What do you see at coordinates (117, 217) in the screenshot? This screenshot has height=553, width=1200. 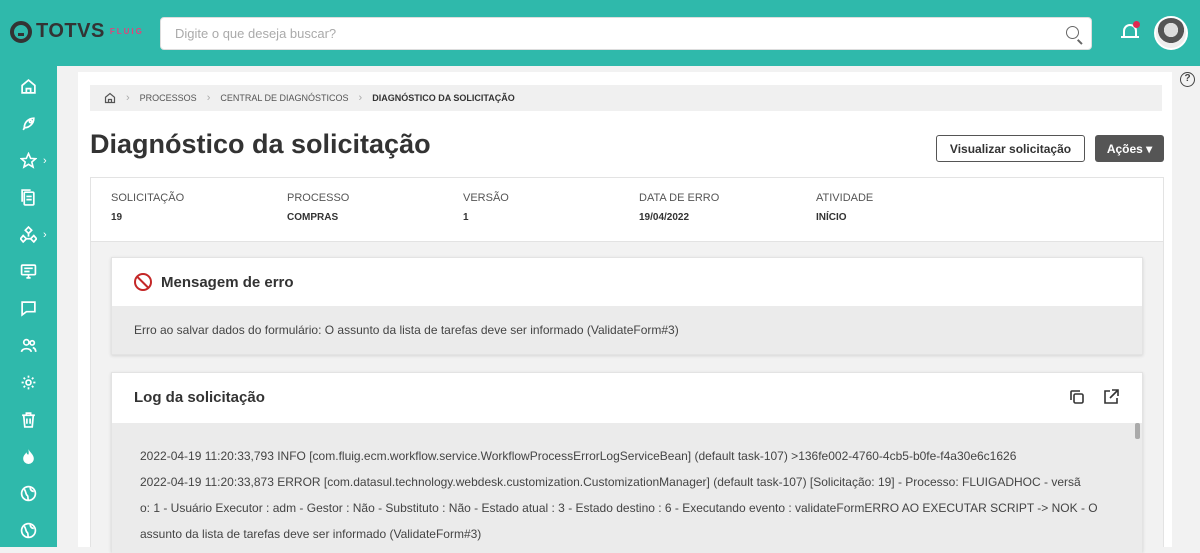 I see `info-value: 19` at bounding box center [117, 217].